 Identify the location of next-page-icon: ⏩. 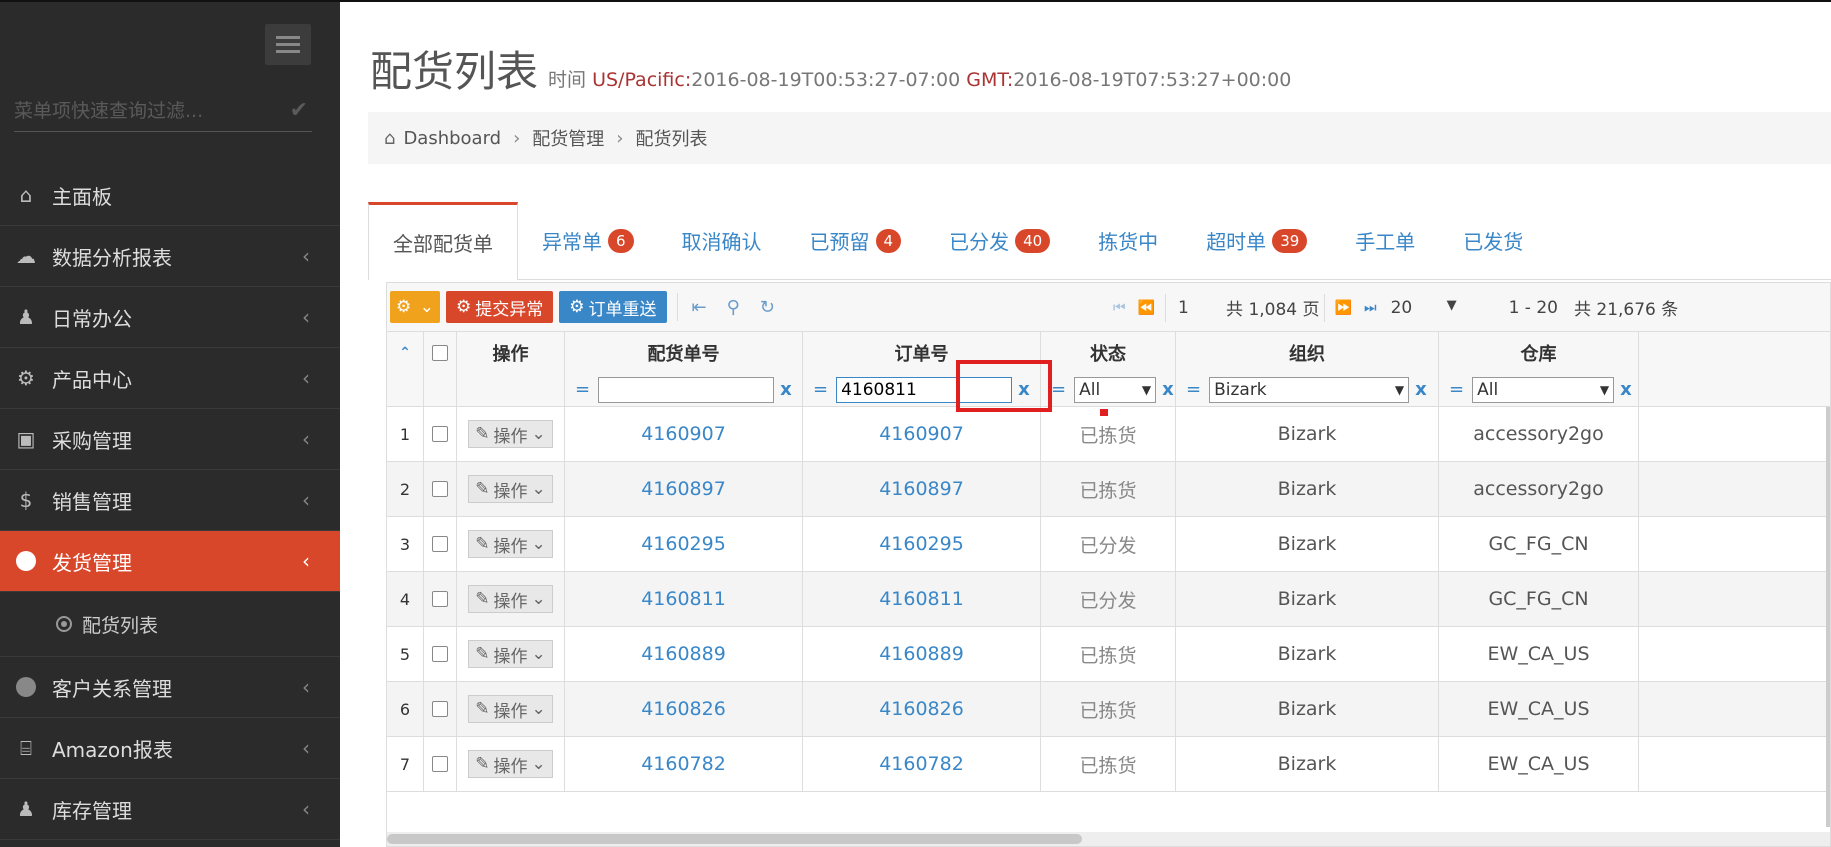
(1343, 308).